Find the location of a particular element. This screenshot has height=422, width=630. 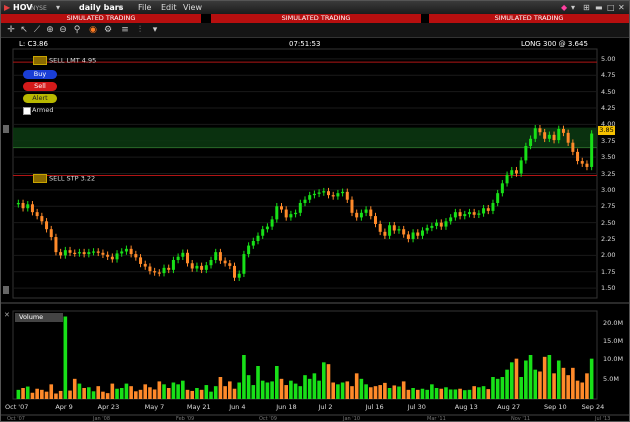

buy-button: Buy is located at coordinates (40, 74).